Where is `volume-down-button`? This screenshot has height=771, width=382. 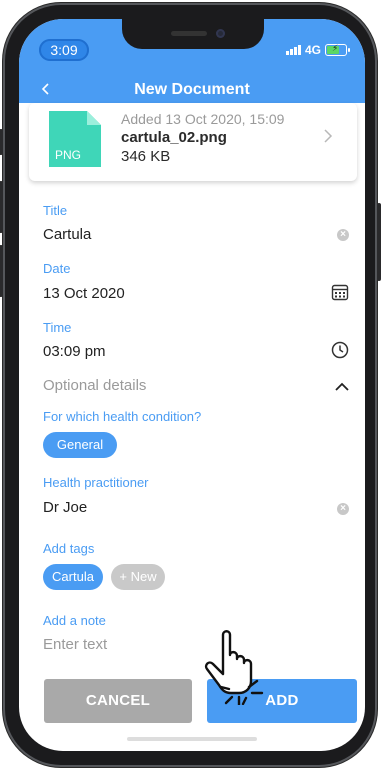
volume-down-button is located at coordinates (1, 271).